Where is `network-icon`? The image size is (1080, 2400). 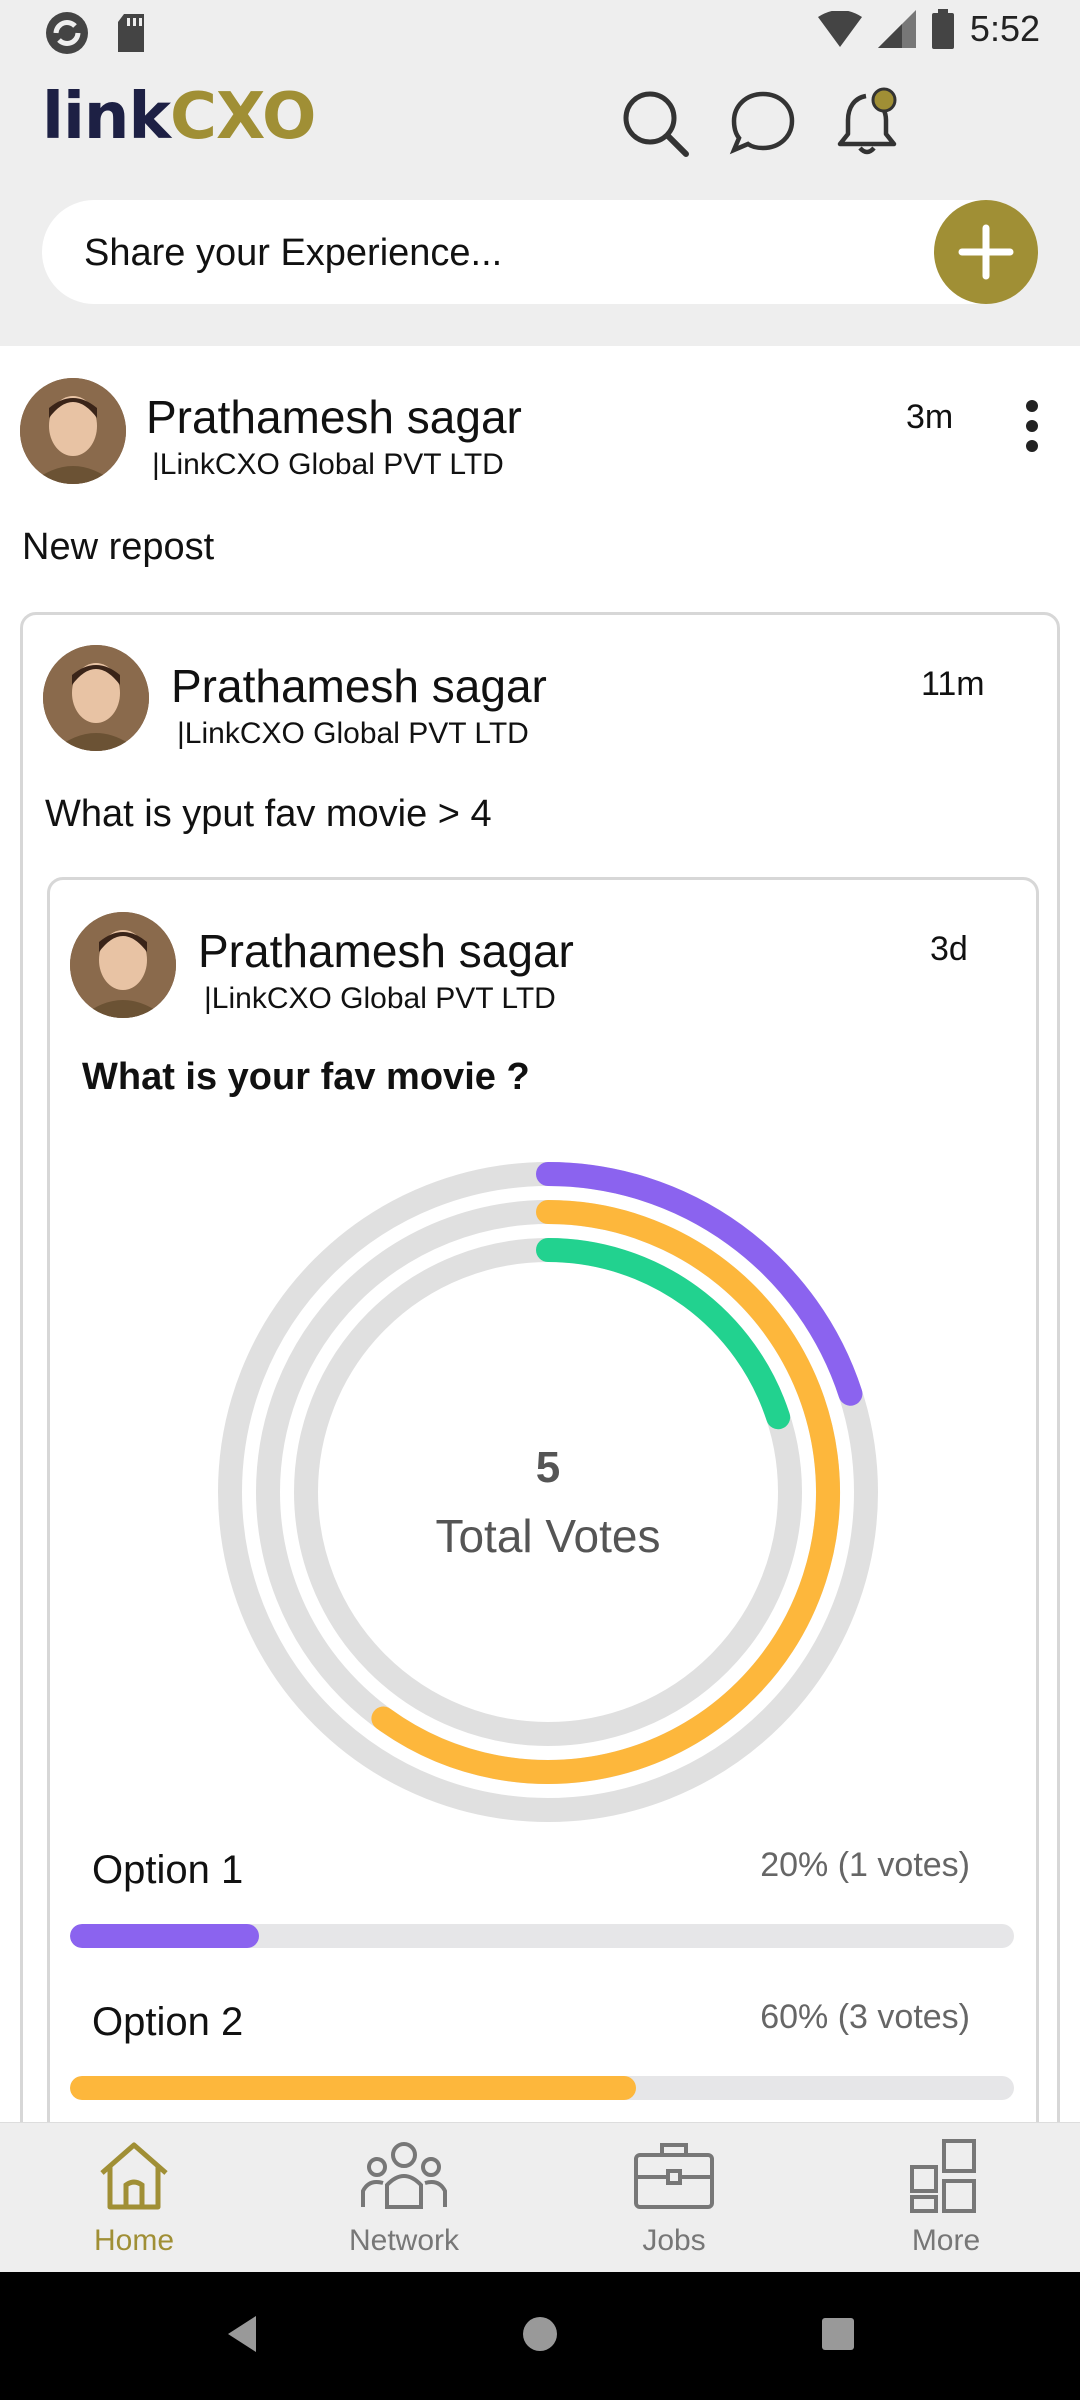
network-icon is located at coordinates (404, 2175).